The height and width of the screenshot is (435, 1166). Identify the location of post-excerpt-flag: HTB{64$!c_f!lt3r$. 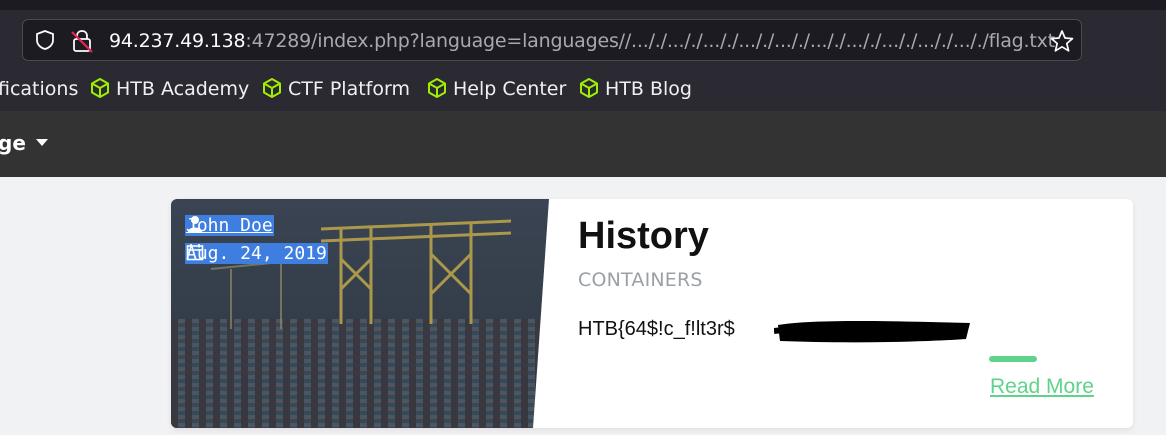
(656, 329).